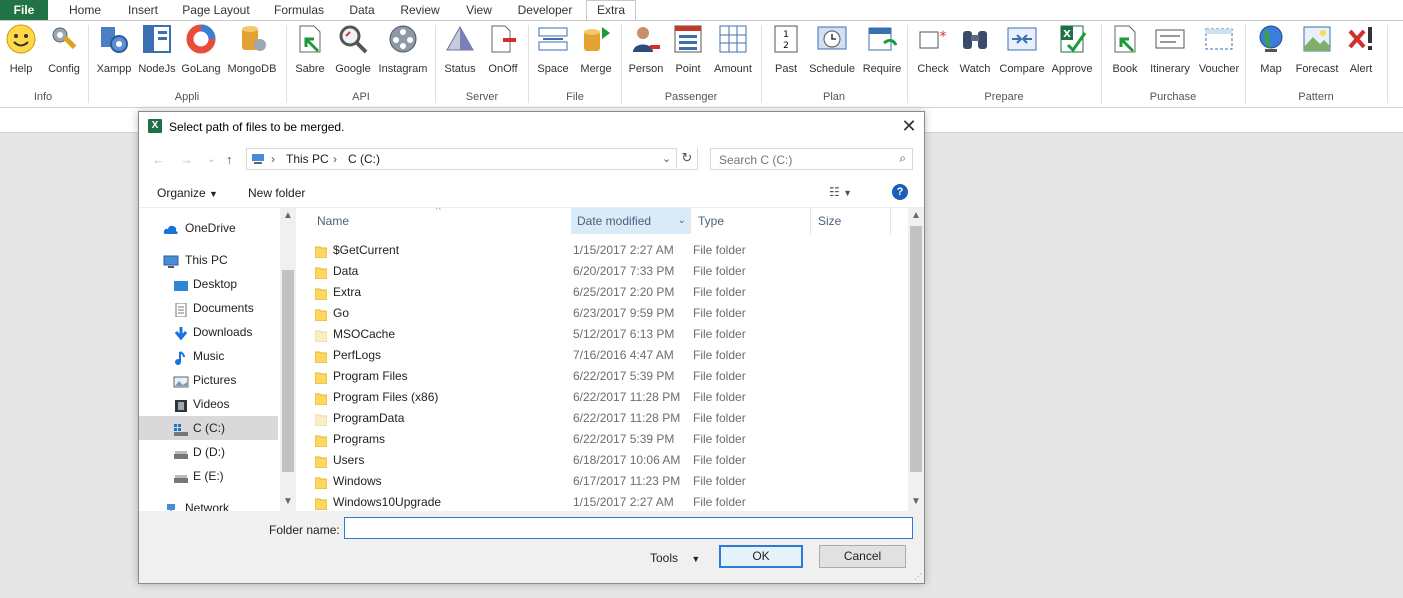 This screenshot has height=598, width=1403. What do you see at coordinates (24, 10) in the screenshot?
I see `tab-file: File` at bounding box center [24, 10].